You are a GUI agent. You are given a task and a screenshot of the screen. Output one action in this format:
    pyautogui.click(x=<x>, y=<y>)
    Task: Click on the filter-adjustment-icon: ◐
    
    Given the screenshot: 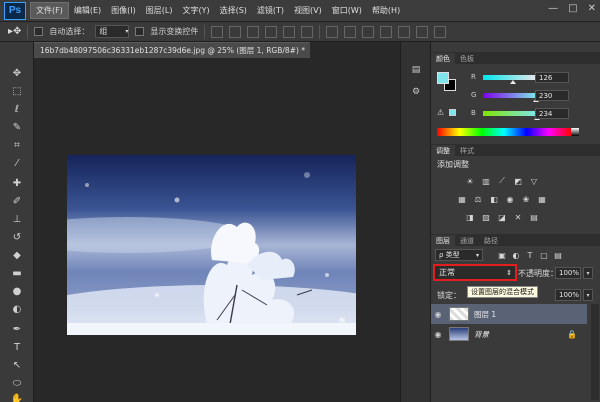 What is the action you would take?
    pyautogui.click(x=516, y=255)
    